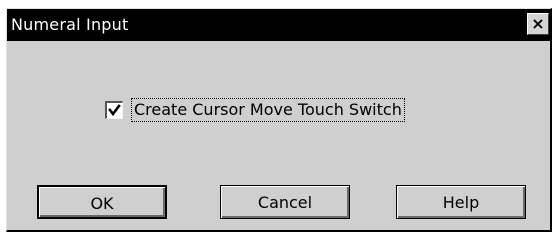 This screenshot has width=552, height=241. I want to click on close-button: ×, so click(538, 24).